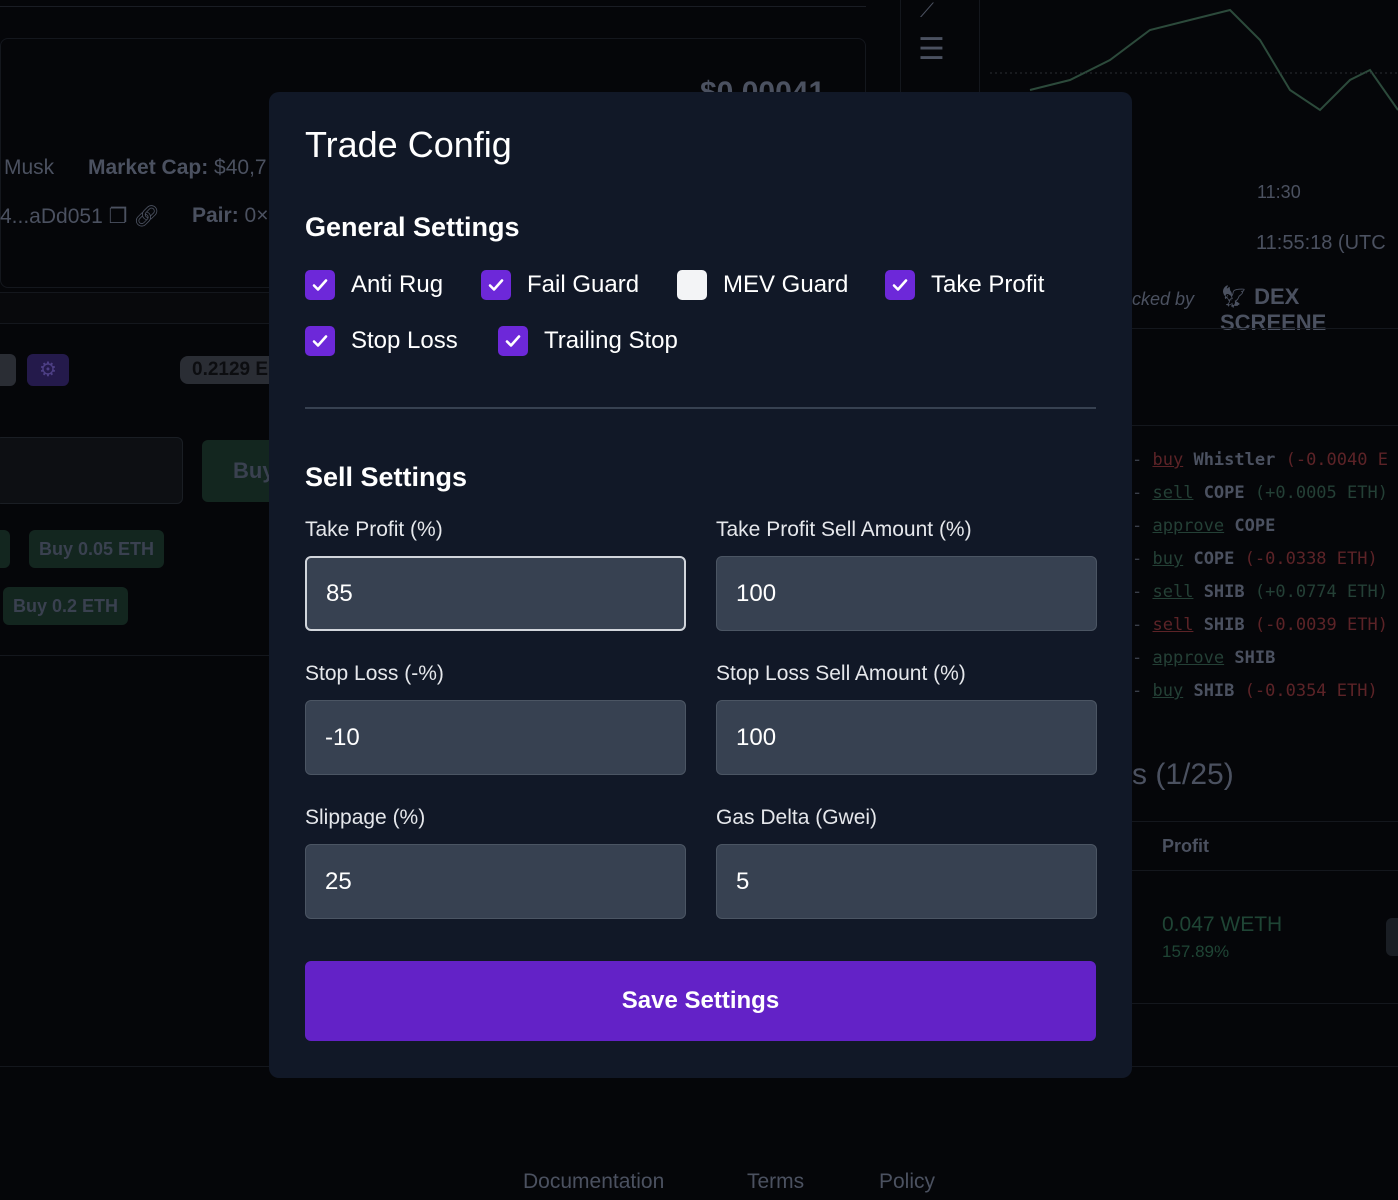 The width and height of the screenshot is (1398, 1200). Describe the element at coordinates (906, 737) in the screenshot. I see `stop-loss-sell-amount-input: 100` at that location.